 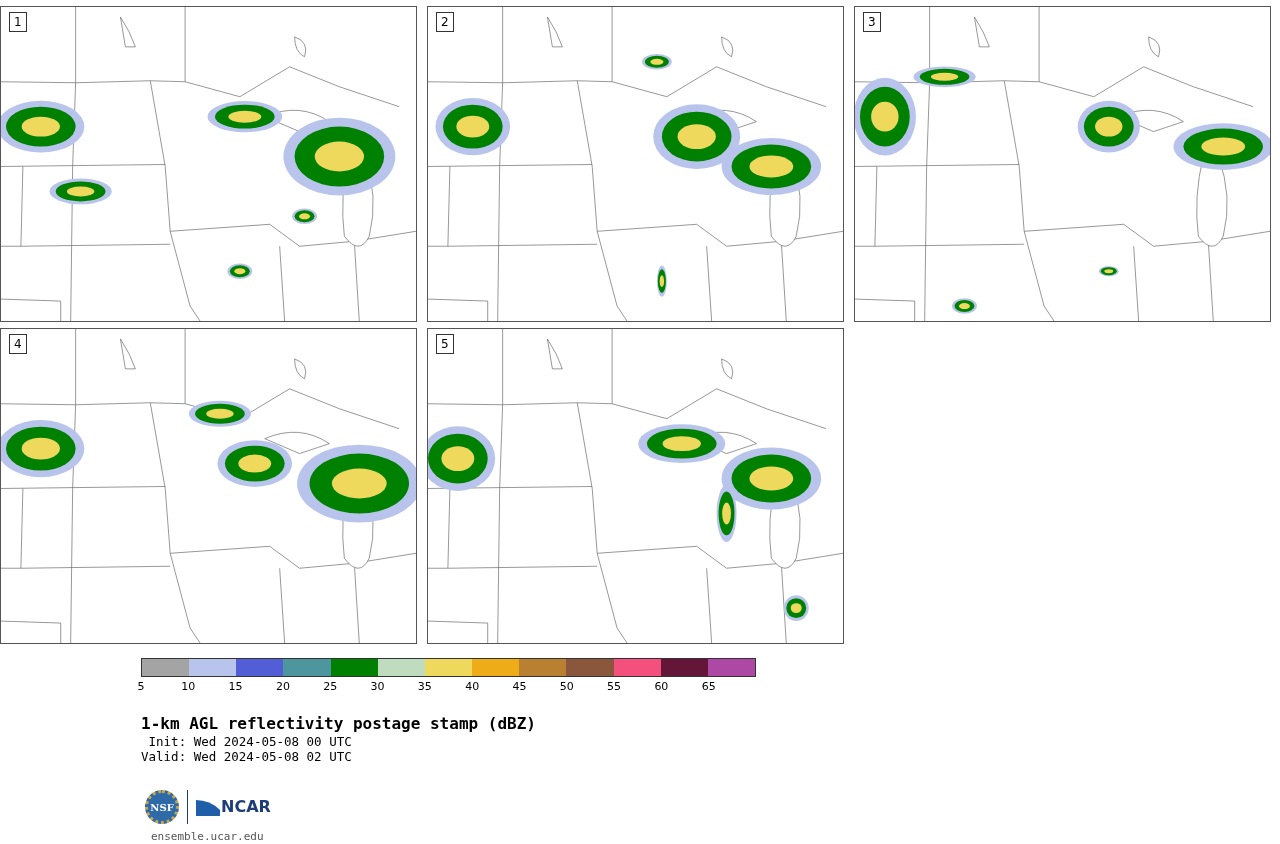 What do you see at coordinates (708, 687) in the screenshot?
I see `scale-tick-label: 65` at bounding box center [708, 687].